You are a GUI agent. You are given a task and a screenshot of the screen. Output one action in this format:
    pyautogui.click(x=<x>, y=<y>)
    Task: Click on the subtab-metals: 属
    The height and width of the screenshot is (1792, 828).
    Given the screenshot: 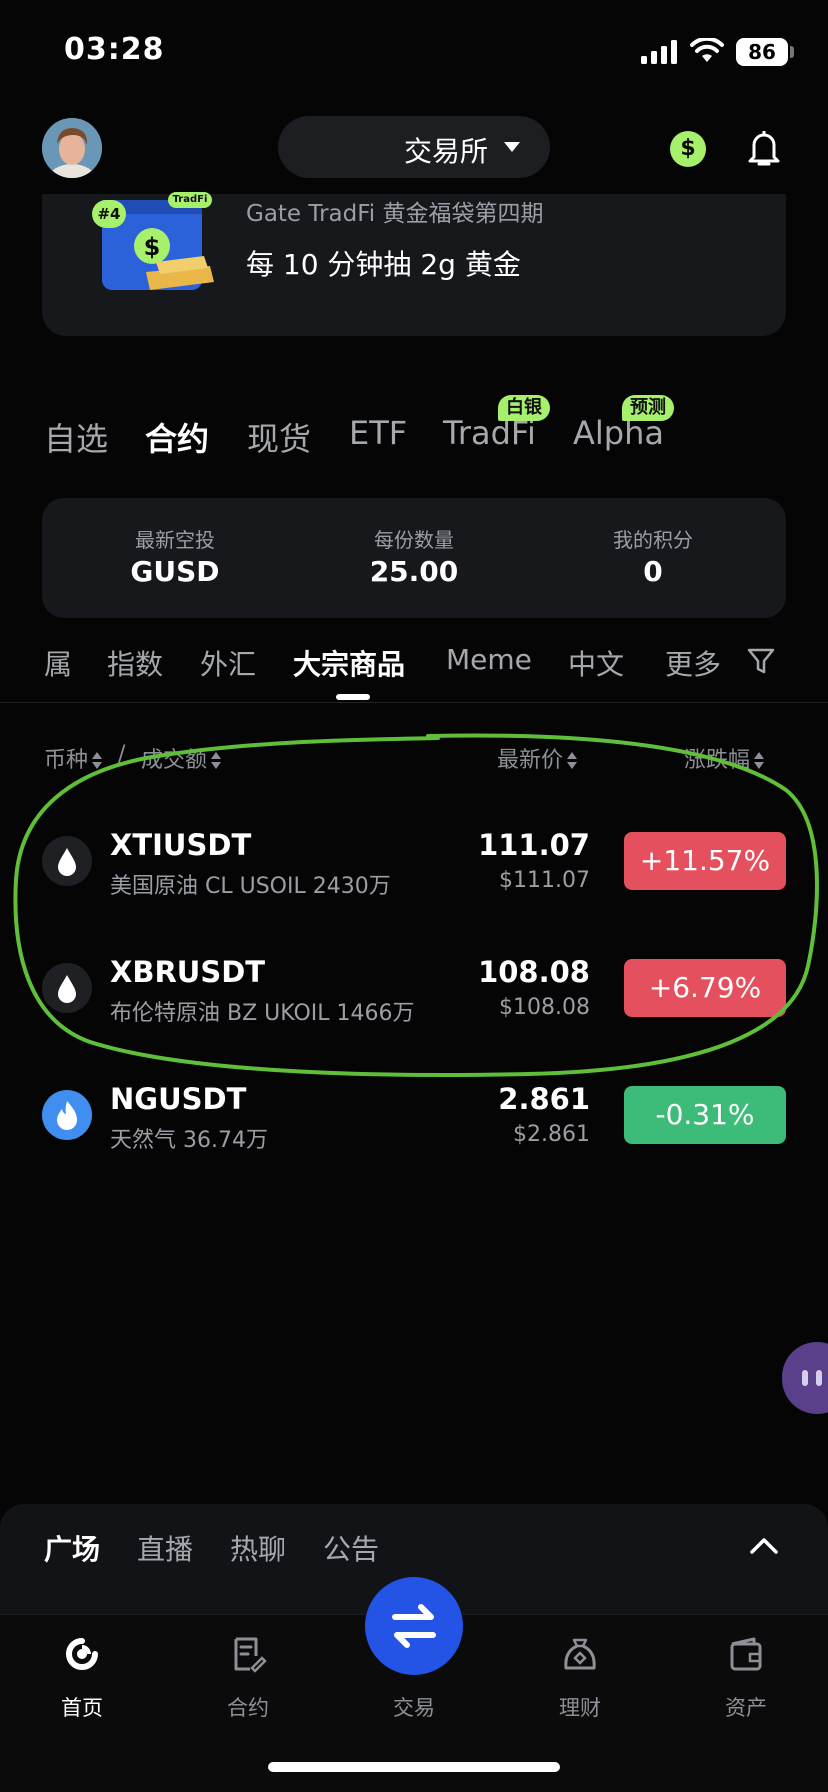 What is the action you would take?
    pyautogui.click(x=58, y=663)
    